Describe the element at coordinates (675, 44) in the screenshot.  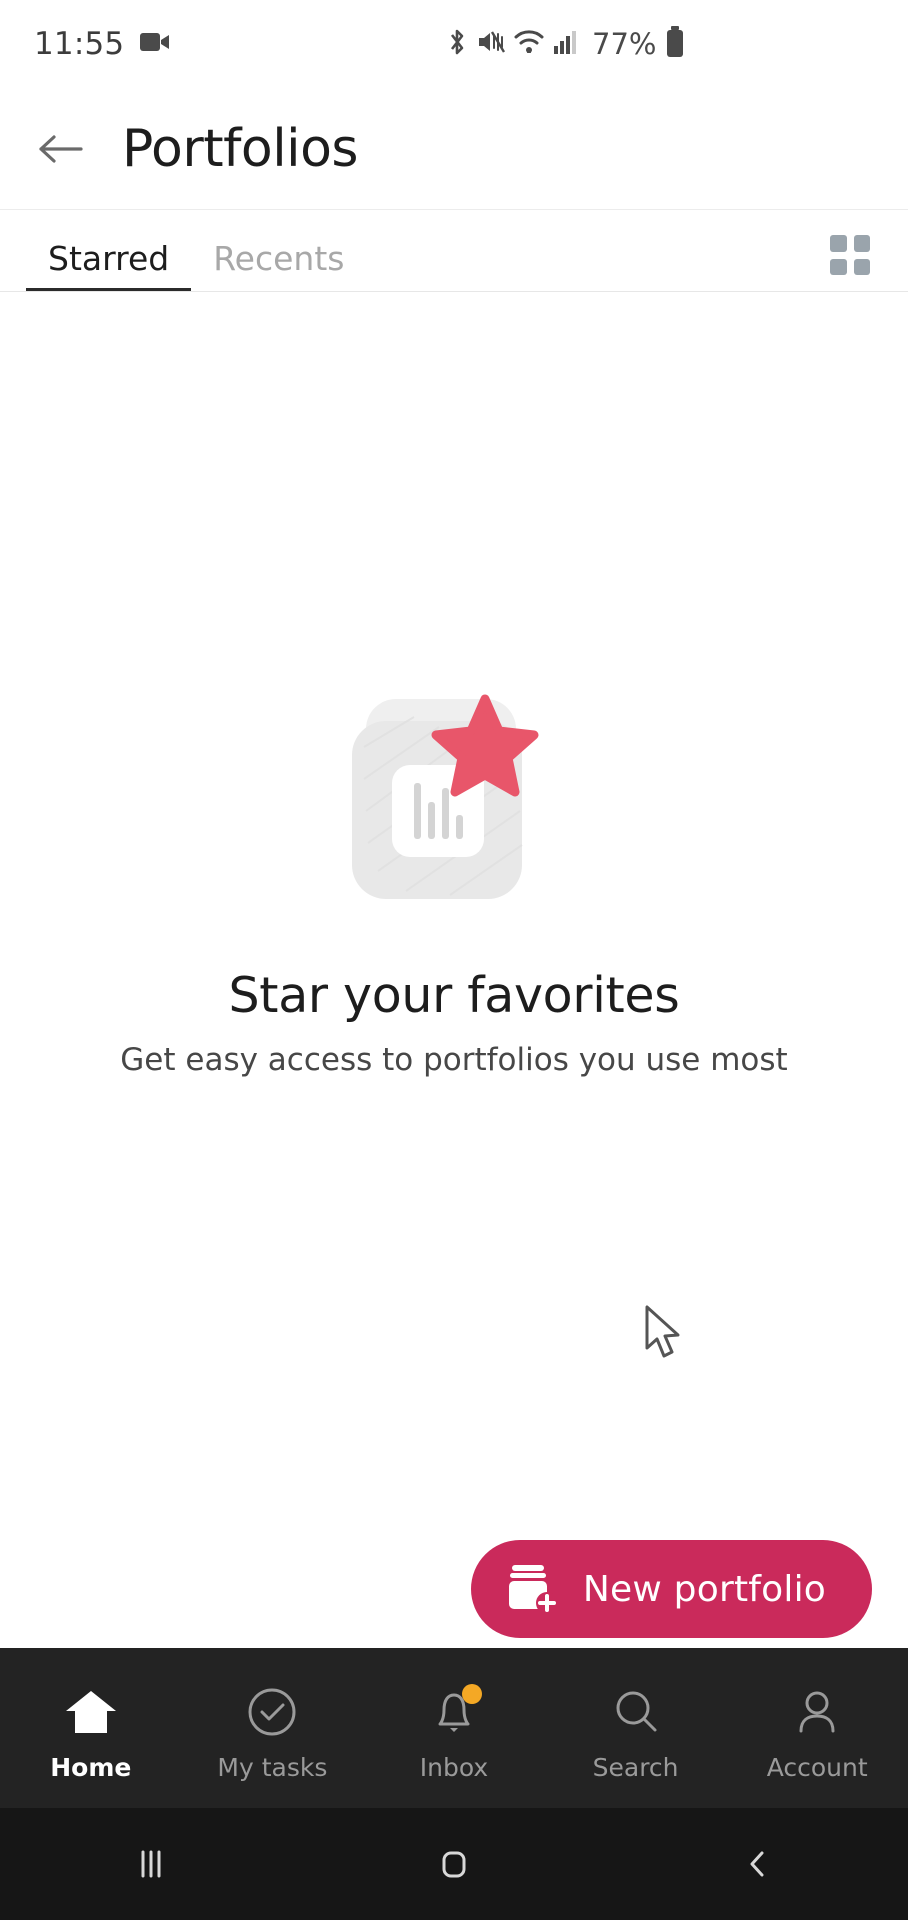
I see `battery-icon` at that location.